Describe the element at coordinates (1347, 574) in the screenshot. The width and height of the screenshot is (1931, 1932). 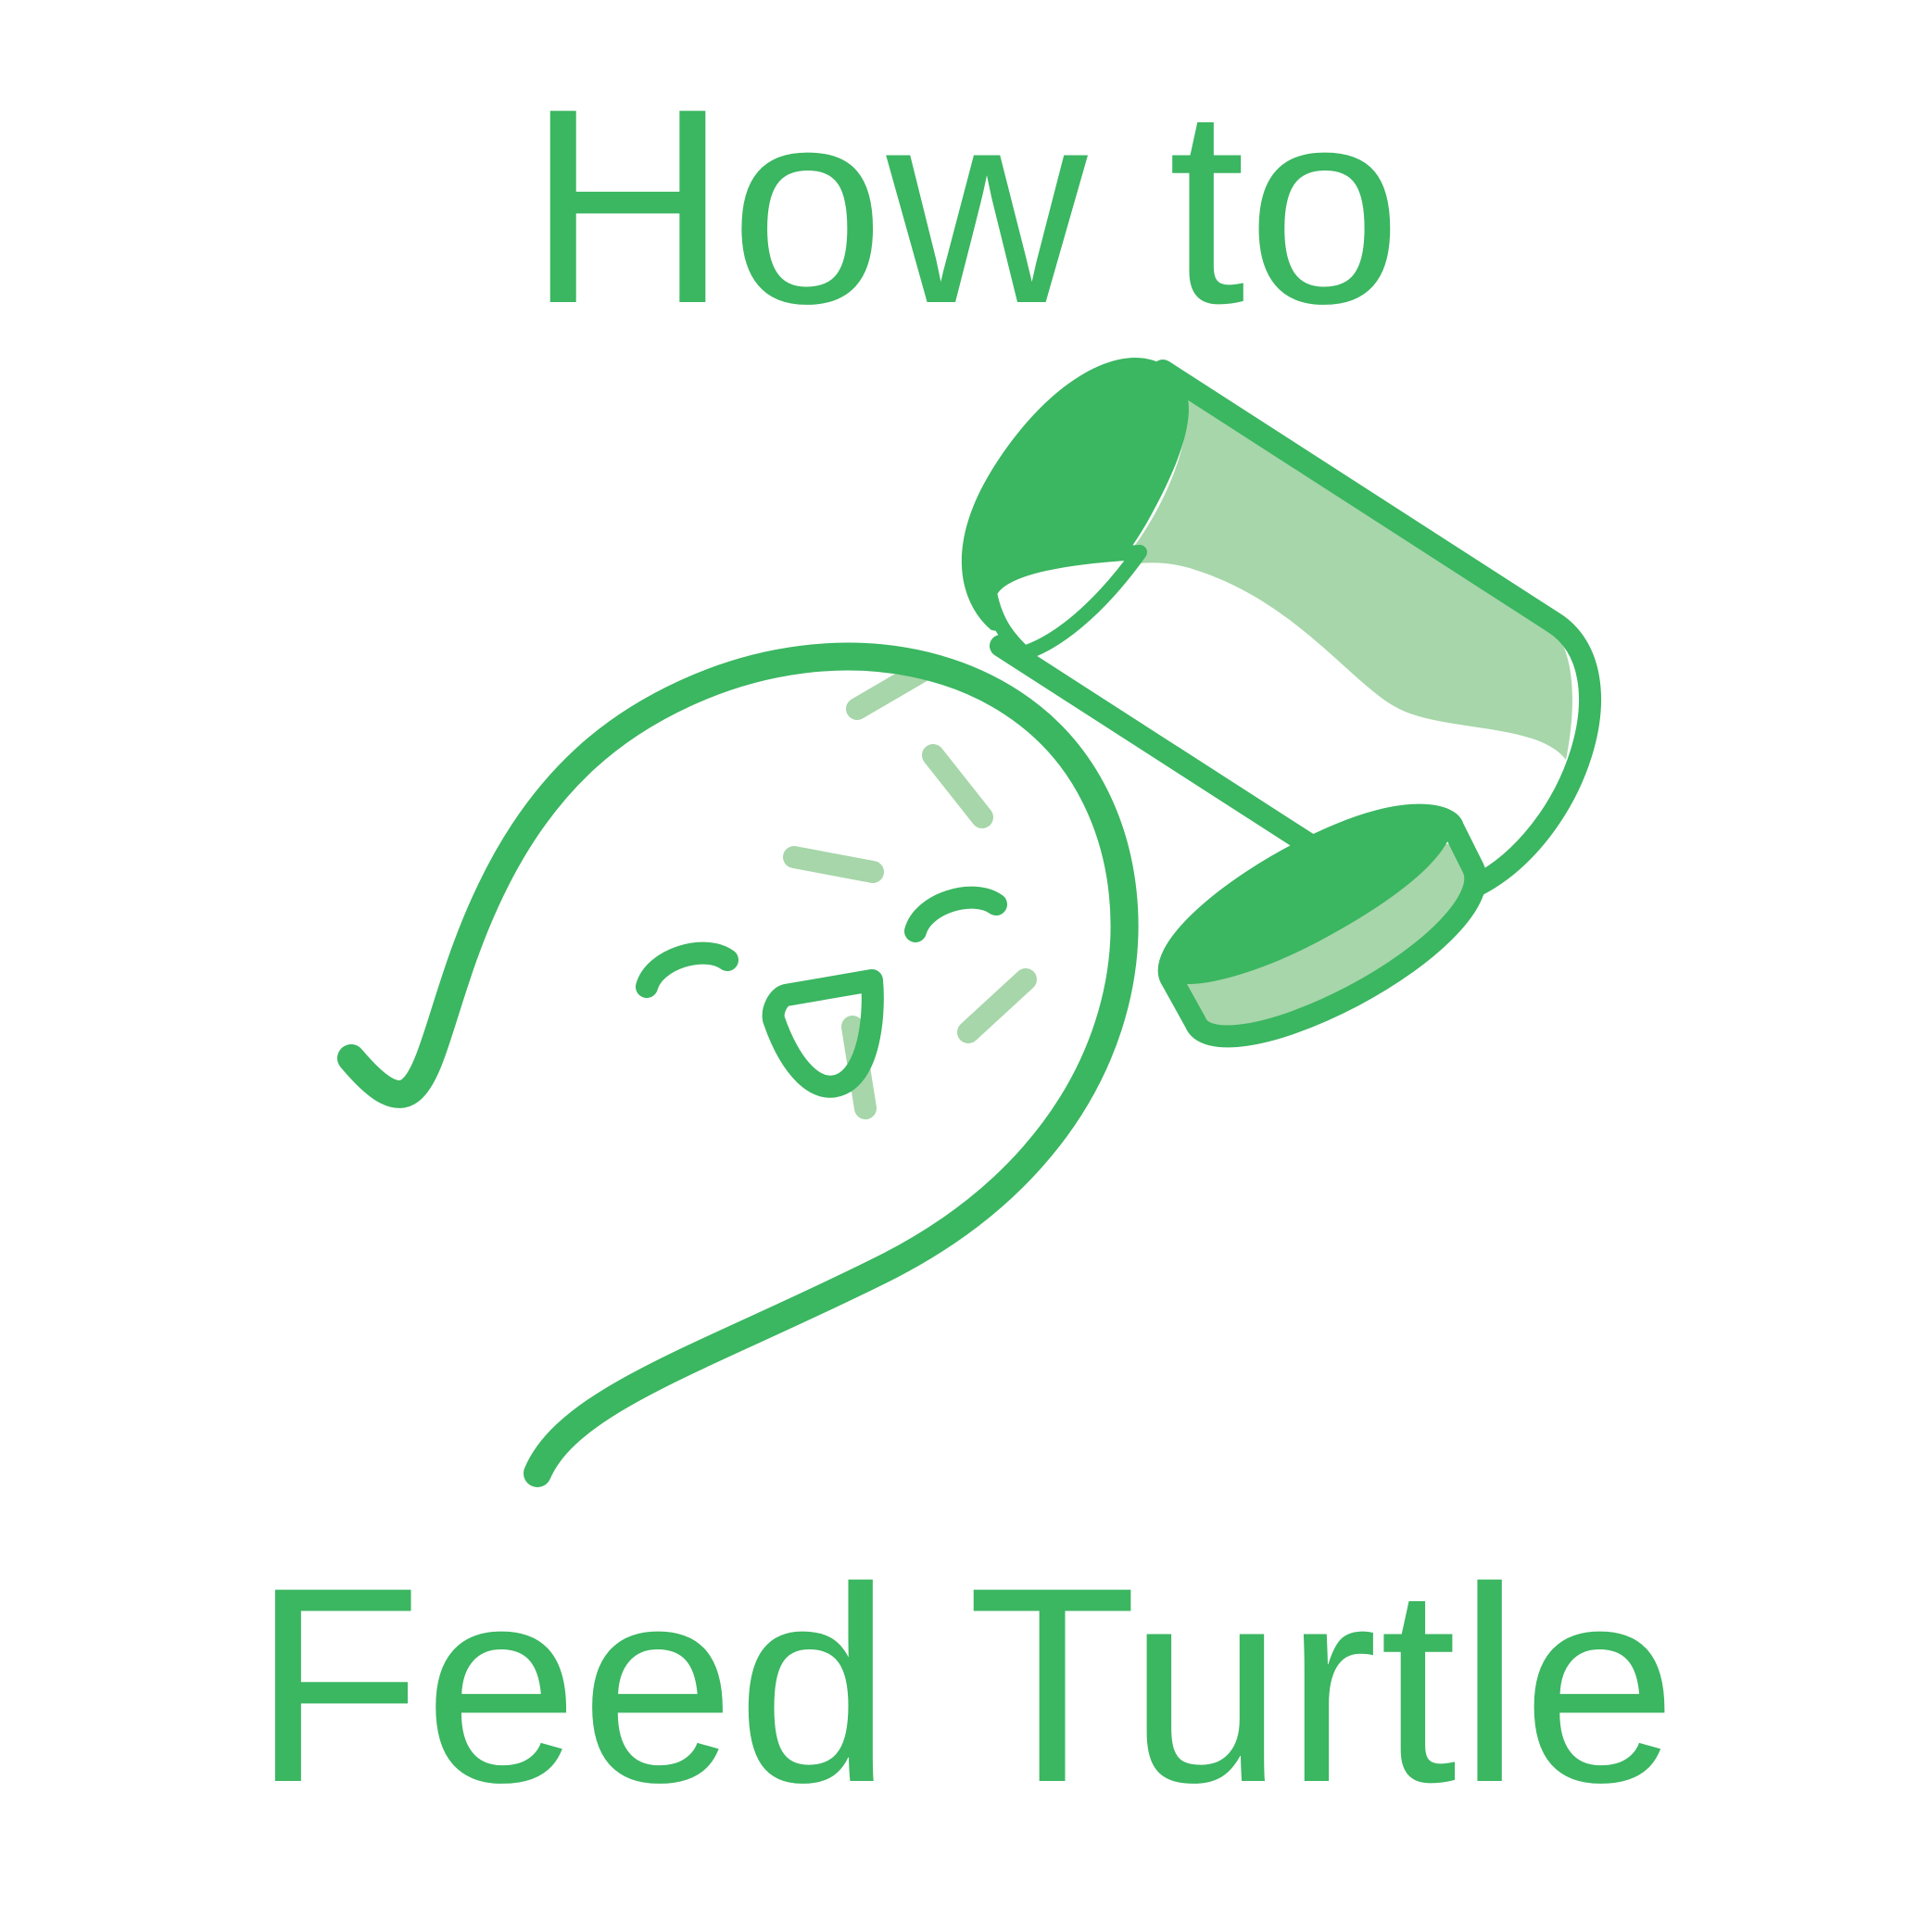
I see `can-interior-fill` at that location.